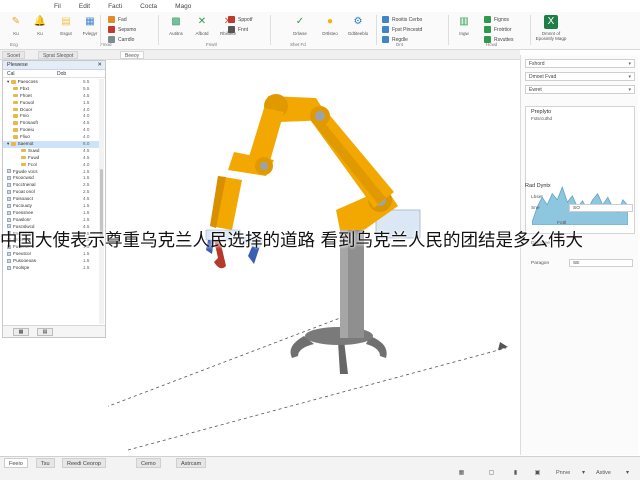 Image resolution: width=640 pixels, height=480 pixels. I want to click on ribbon-small-button: Fnnt, so click(238, 29).